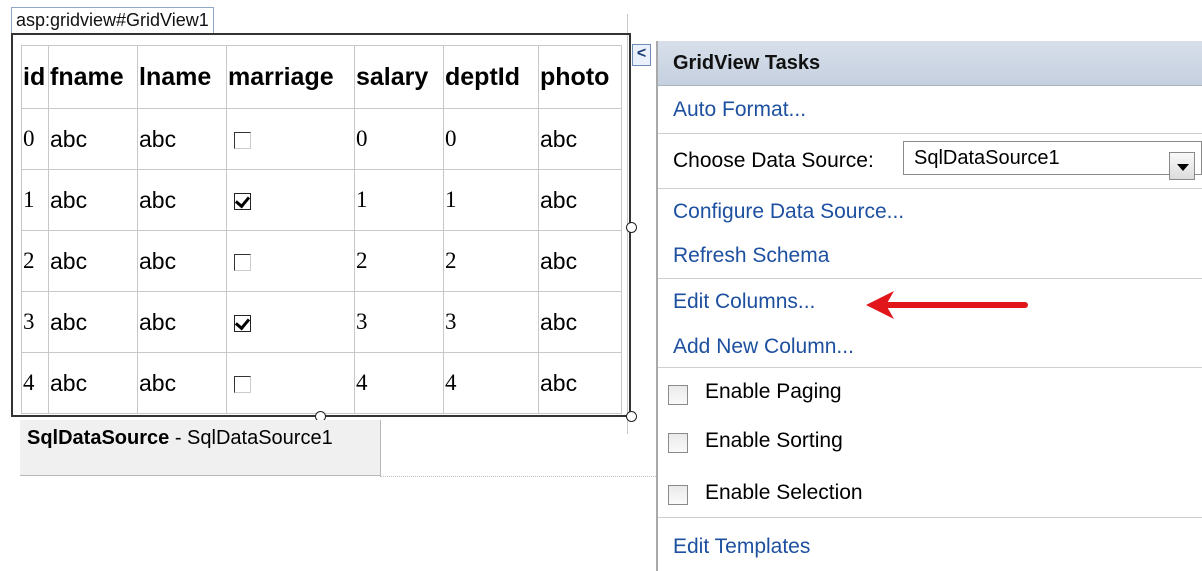 This screenshot has width=1202, height=571. What do you see at coordinates (580, 77) in the screenshot?
I see `column-header-photo: photo` at bounding box center [580, 77].